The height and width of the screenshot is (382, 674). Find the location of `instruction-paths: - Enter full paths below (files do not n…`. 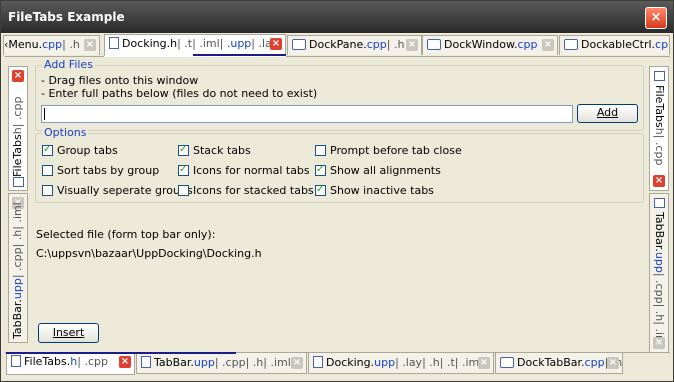

instruction-paths: - Enter full paths below (files do not n… is located at coordinates (179, 93).